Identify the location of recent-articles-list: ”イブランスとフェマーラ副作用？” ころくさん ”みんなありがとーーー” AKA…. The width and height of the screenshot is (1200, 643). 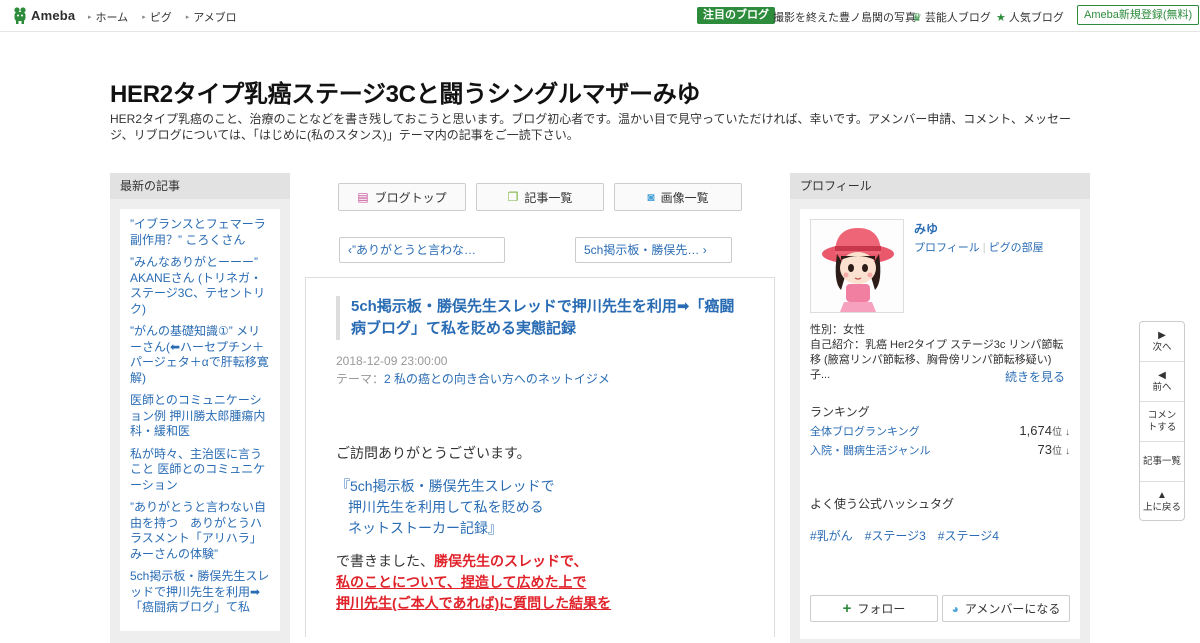
(200, 420).